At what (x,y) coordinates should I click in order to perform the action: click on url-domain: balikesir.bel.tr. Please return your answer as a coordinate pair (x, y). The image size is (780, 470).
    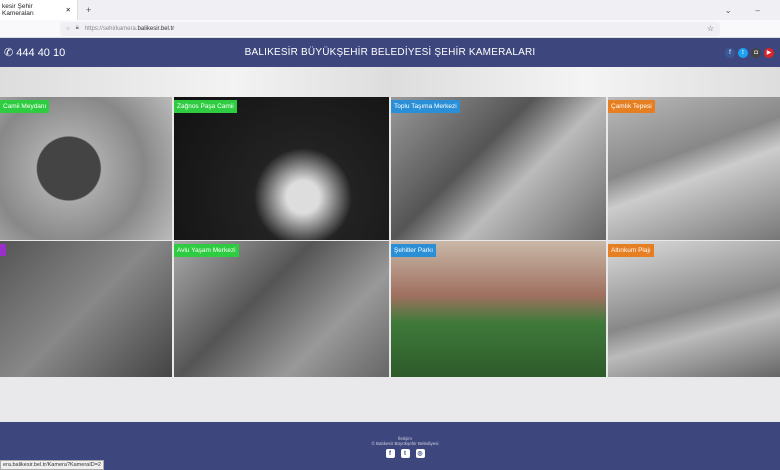
    Looking at the image, I should click on (156, 28).